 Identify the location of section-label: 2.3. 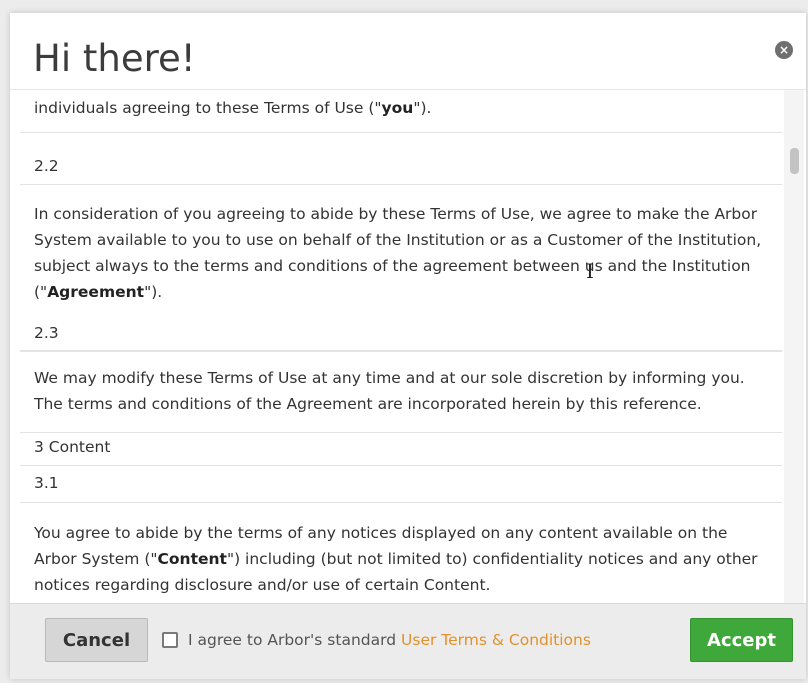
(46, 333).